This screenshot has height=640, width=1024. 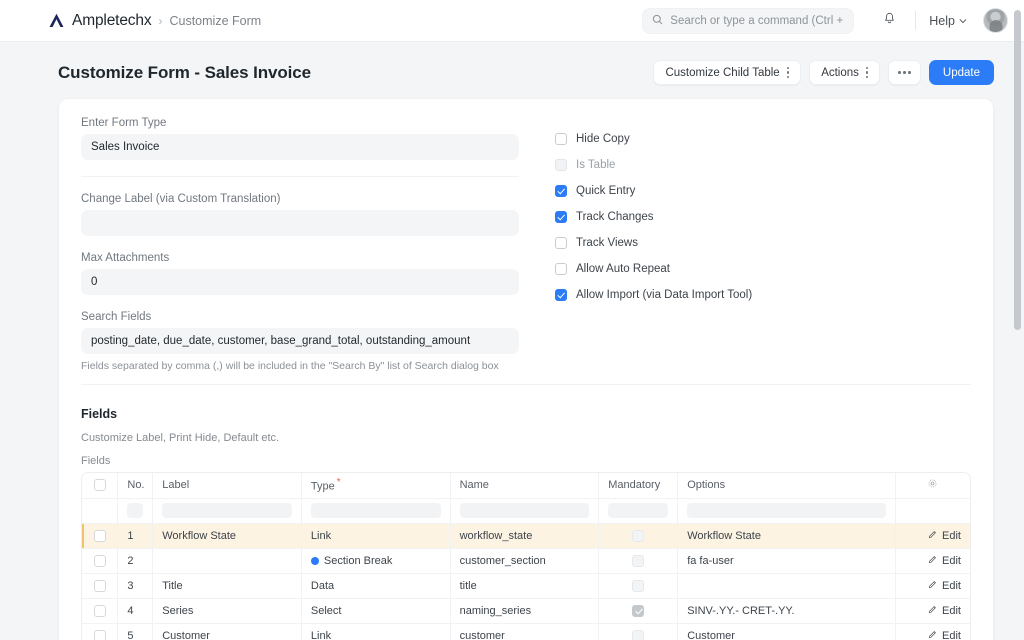 I want to click on filter-cell-type, so click(x=376, y=511).